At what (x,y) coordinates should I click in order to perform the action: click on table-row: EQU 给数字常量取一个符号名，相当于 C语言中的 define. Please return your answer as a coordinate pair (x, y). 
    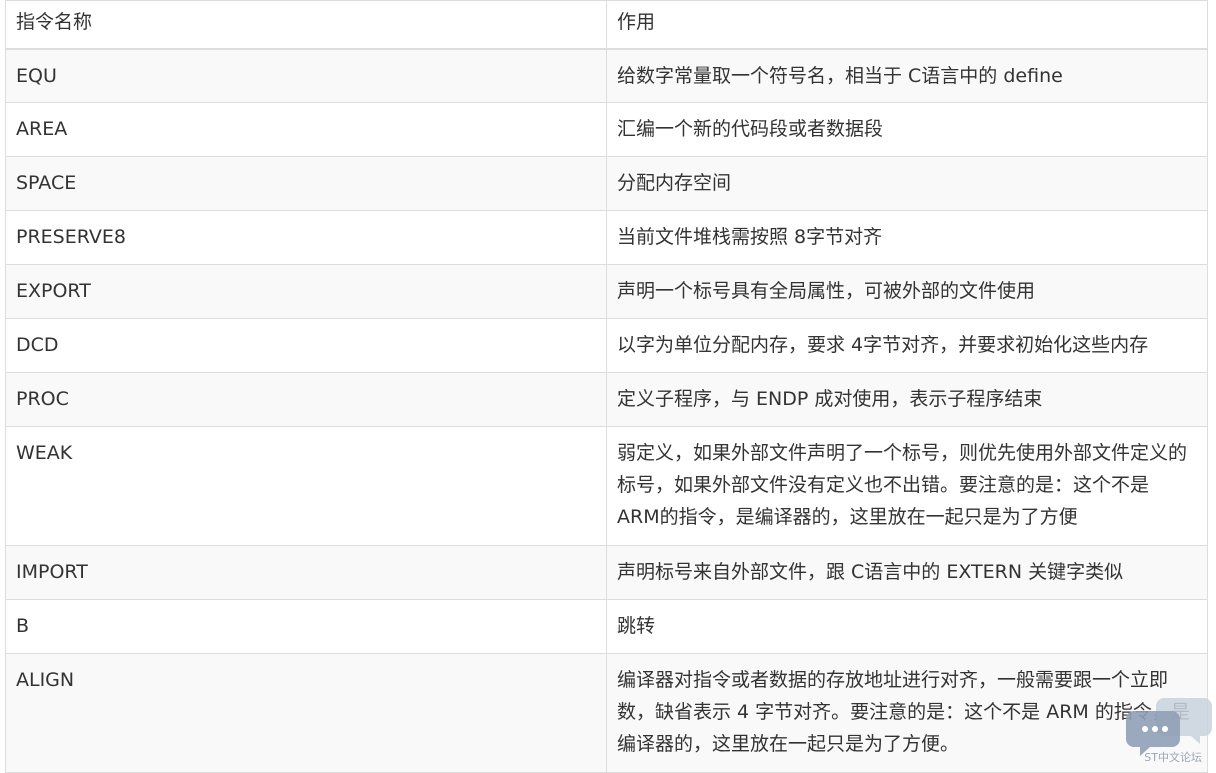
    Looking at the image, I should click on (606, 75).